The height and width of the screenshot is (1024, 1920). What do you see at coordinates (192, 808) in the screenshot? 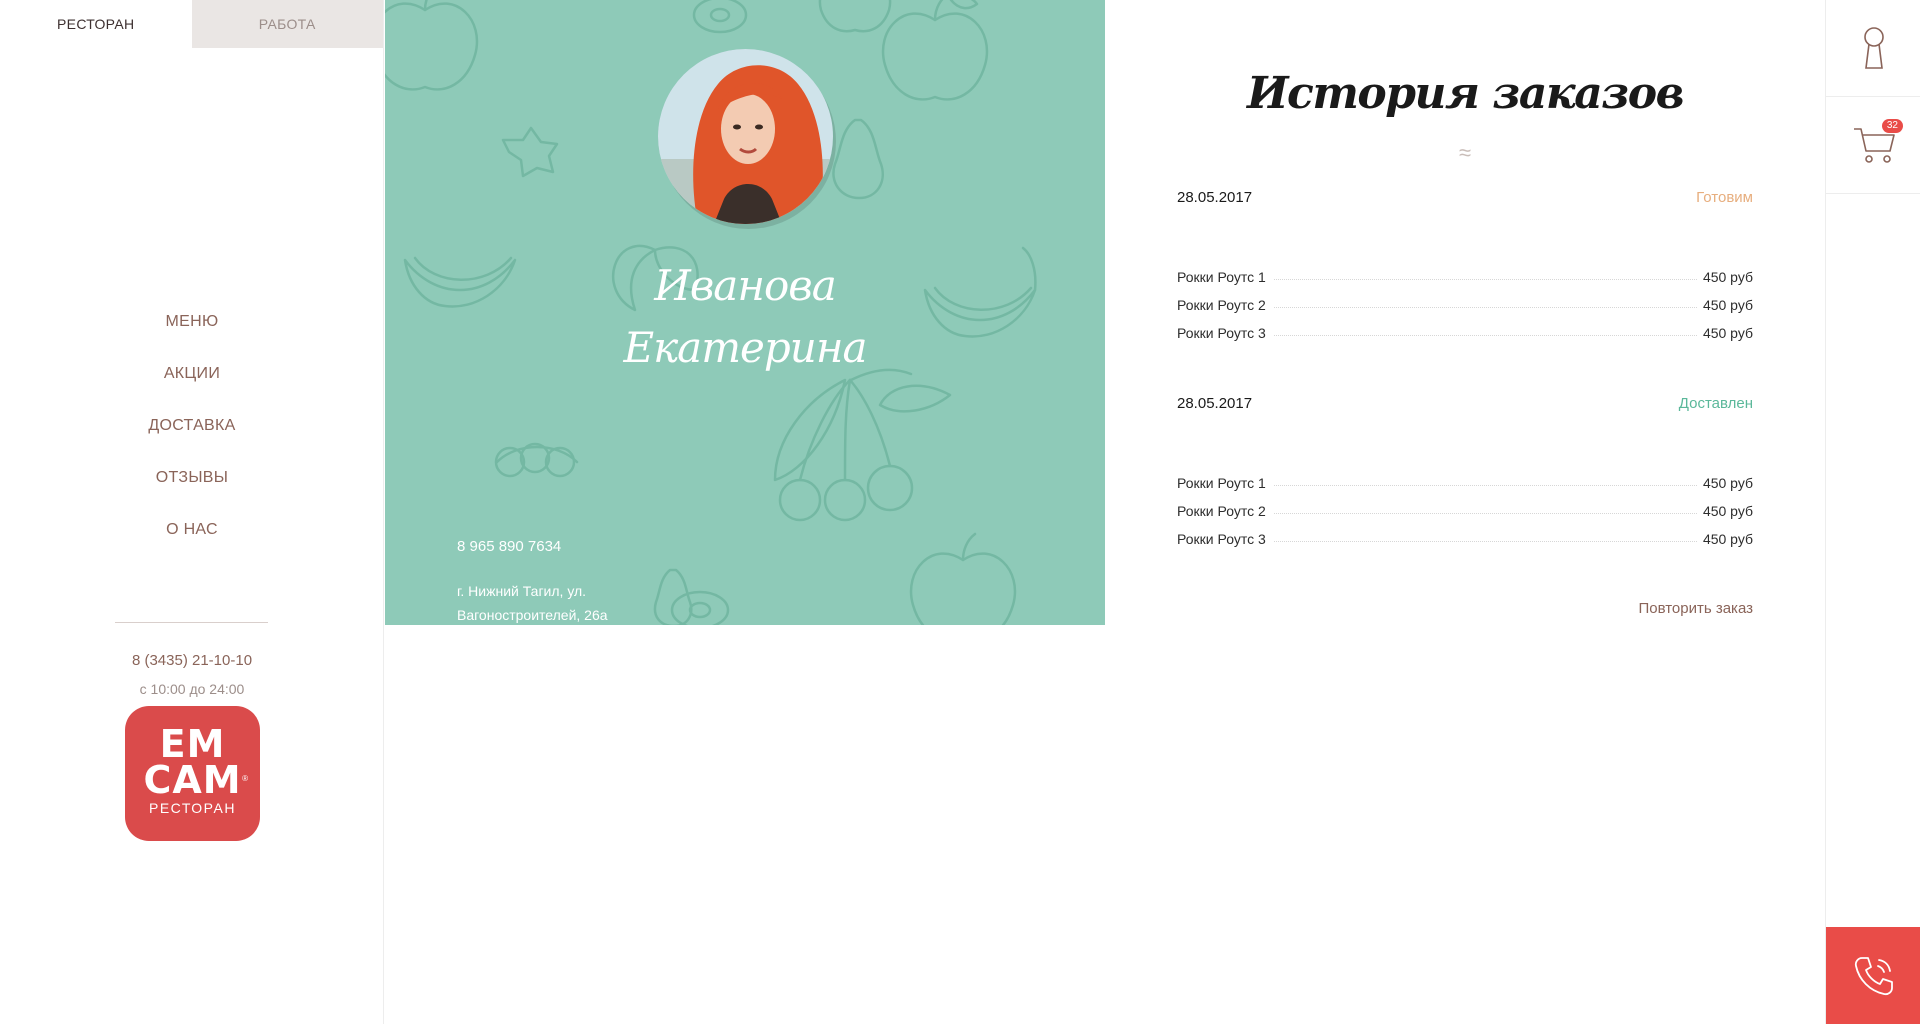
I see `logo-subtitle: РЕСТОРАН` at bounding box center [192, 808].